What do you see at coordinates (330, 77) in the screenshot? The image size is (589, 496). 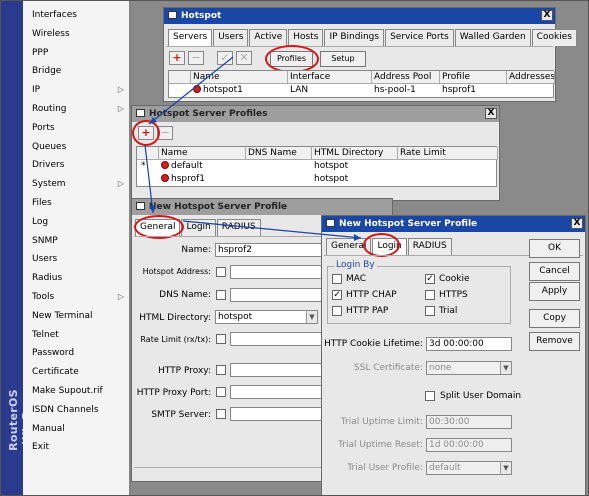 I see `table-header: Interface` at bounding box center [330, 77].